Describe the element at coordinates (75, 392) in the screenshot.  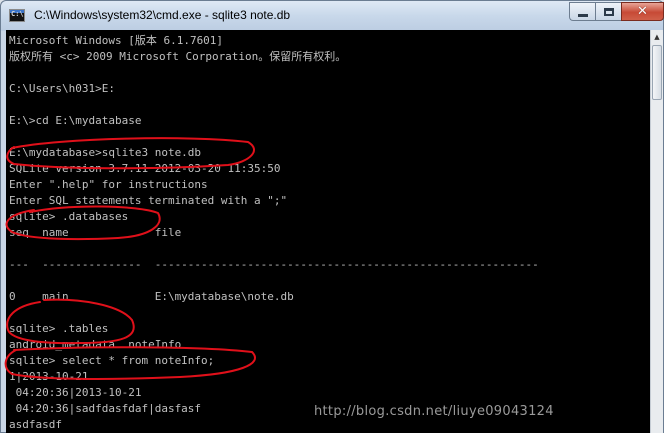
I see `console-line: 04:20:36|2013-10-21` at that location.